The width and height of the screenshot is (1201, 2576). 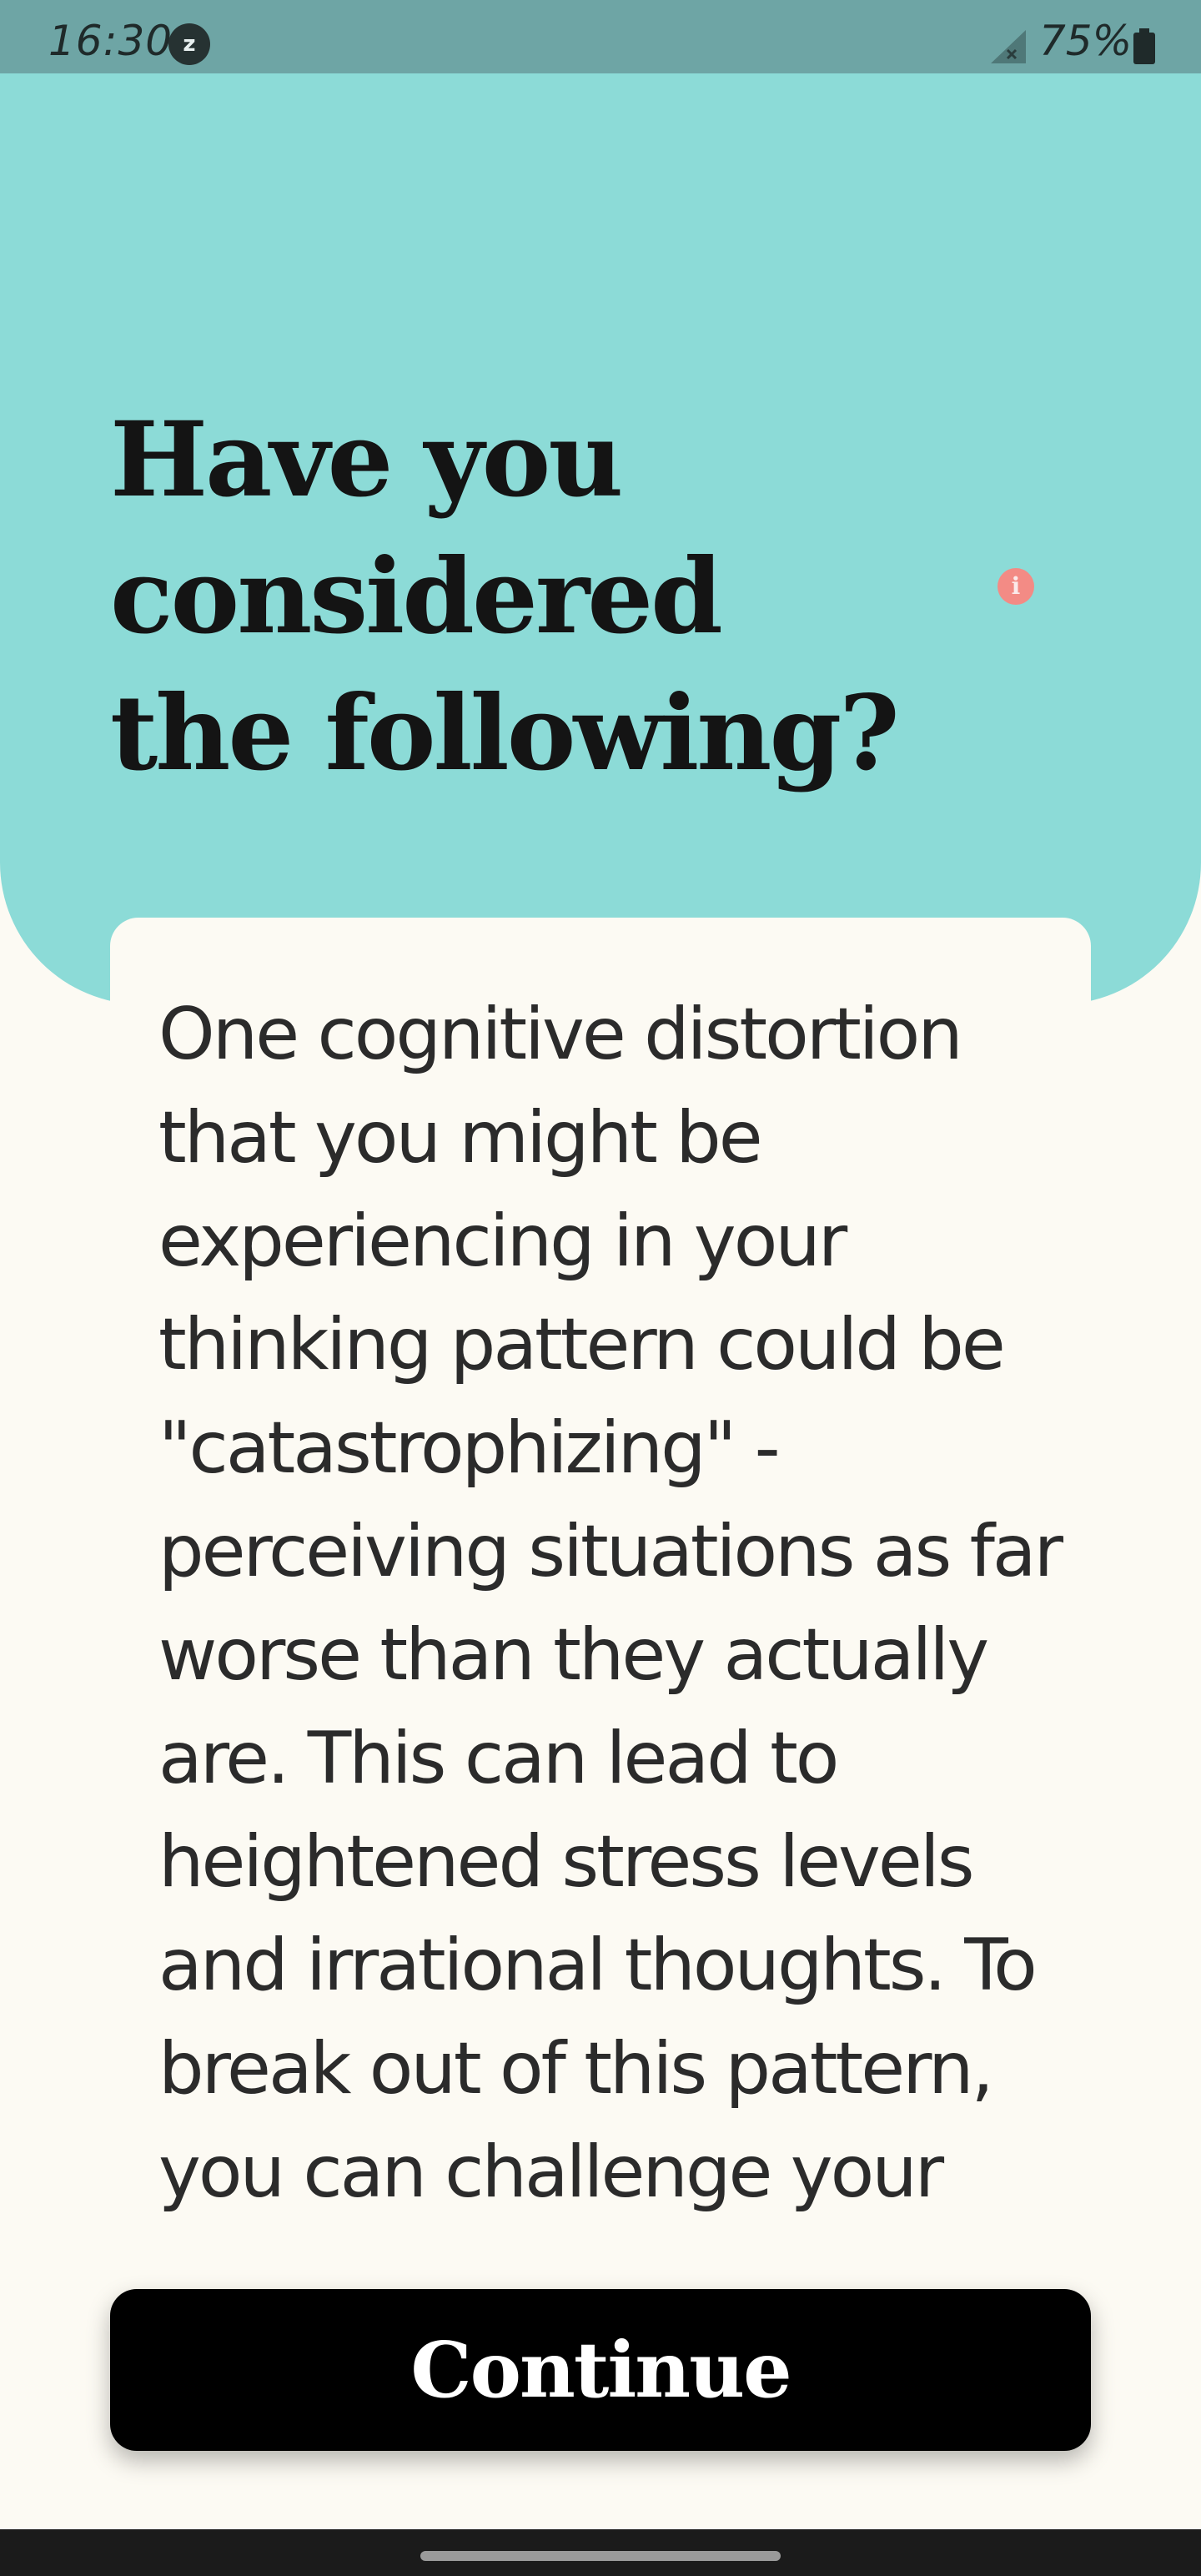 I want to click on home-handle, so click(x=601, y=2556).